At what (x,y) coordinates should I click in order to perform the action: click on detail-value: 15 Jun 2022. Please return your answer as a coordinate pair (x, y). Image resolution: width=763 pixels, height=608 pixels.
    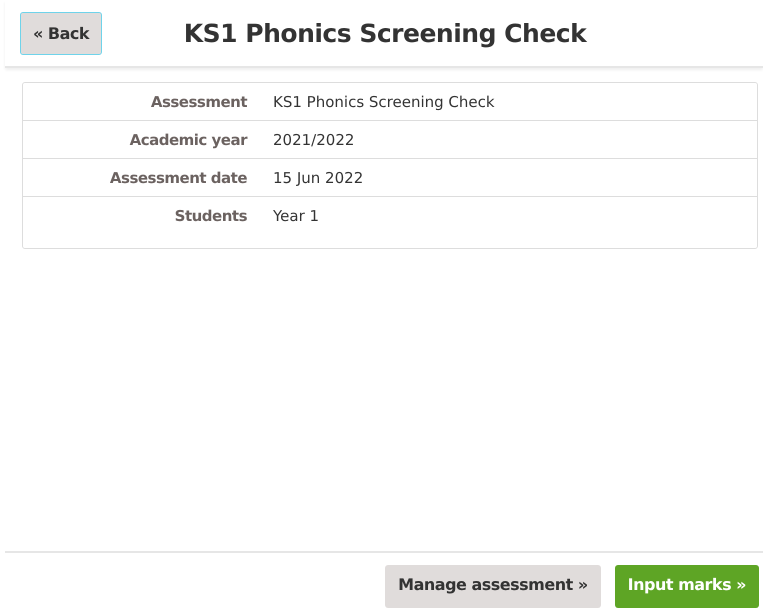
    Looking at the image, I should click on (318, 177).